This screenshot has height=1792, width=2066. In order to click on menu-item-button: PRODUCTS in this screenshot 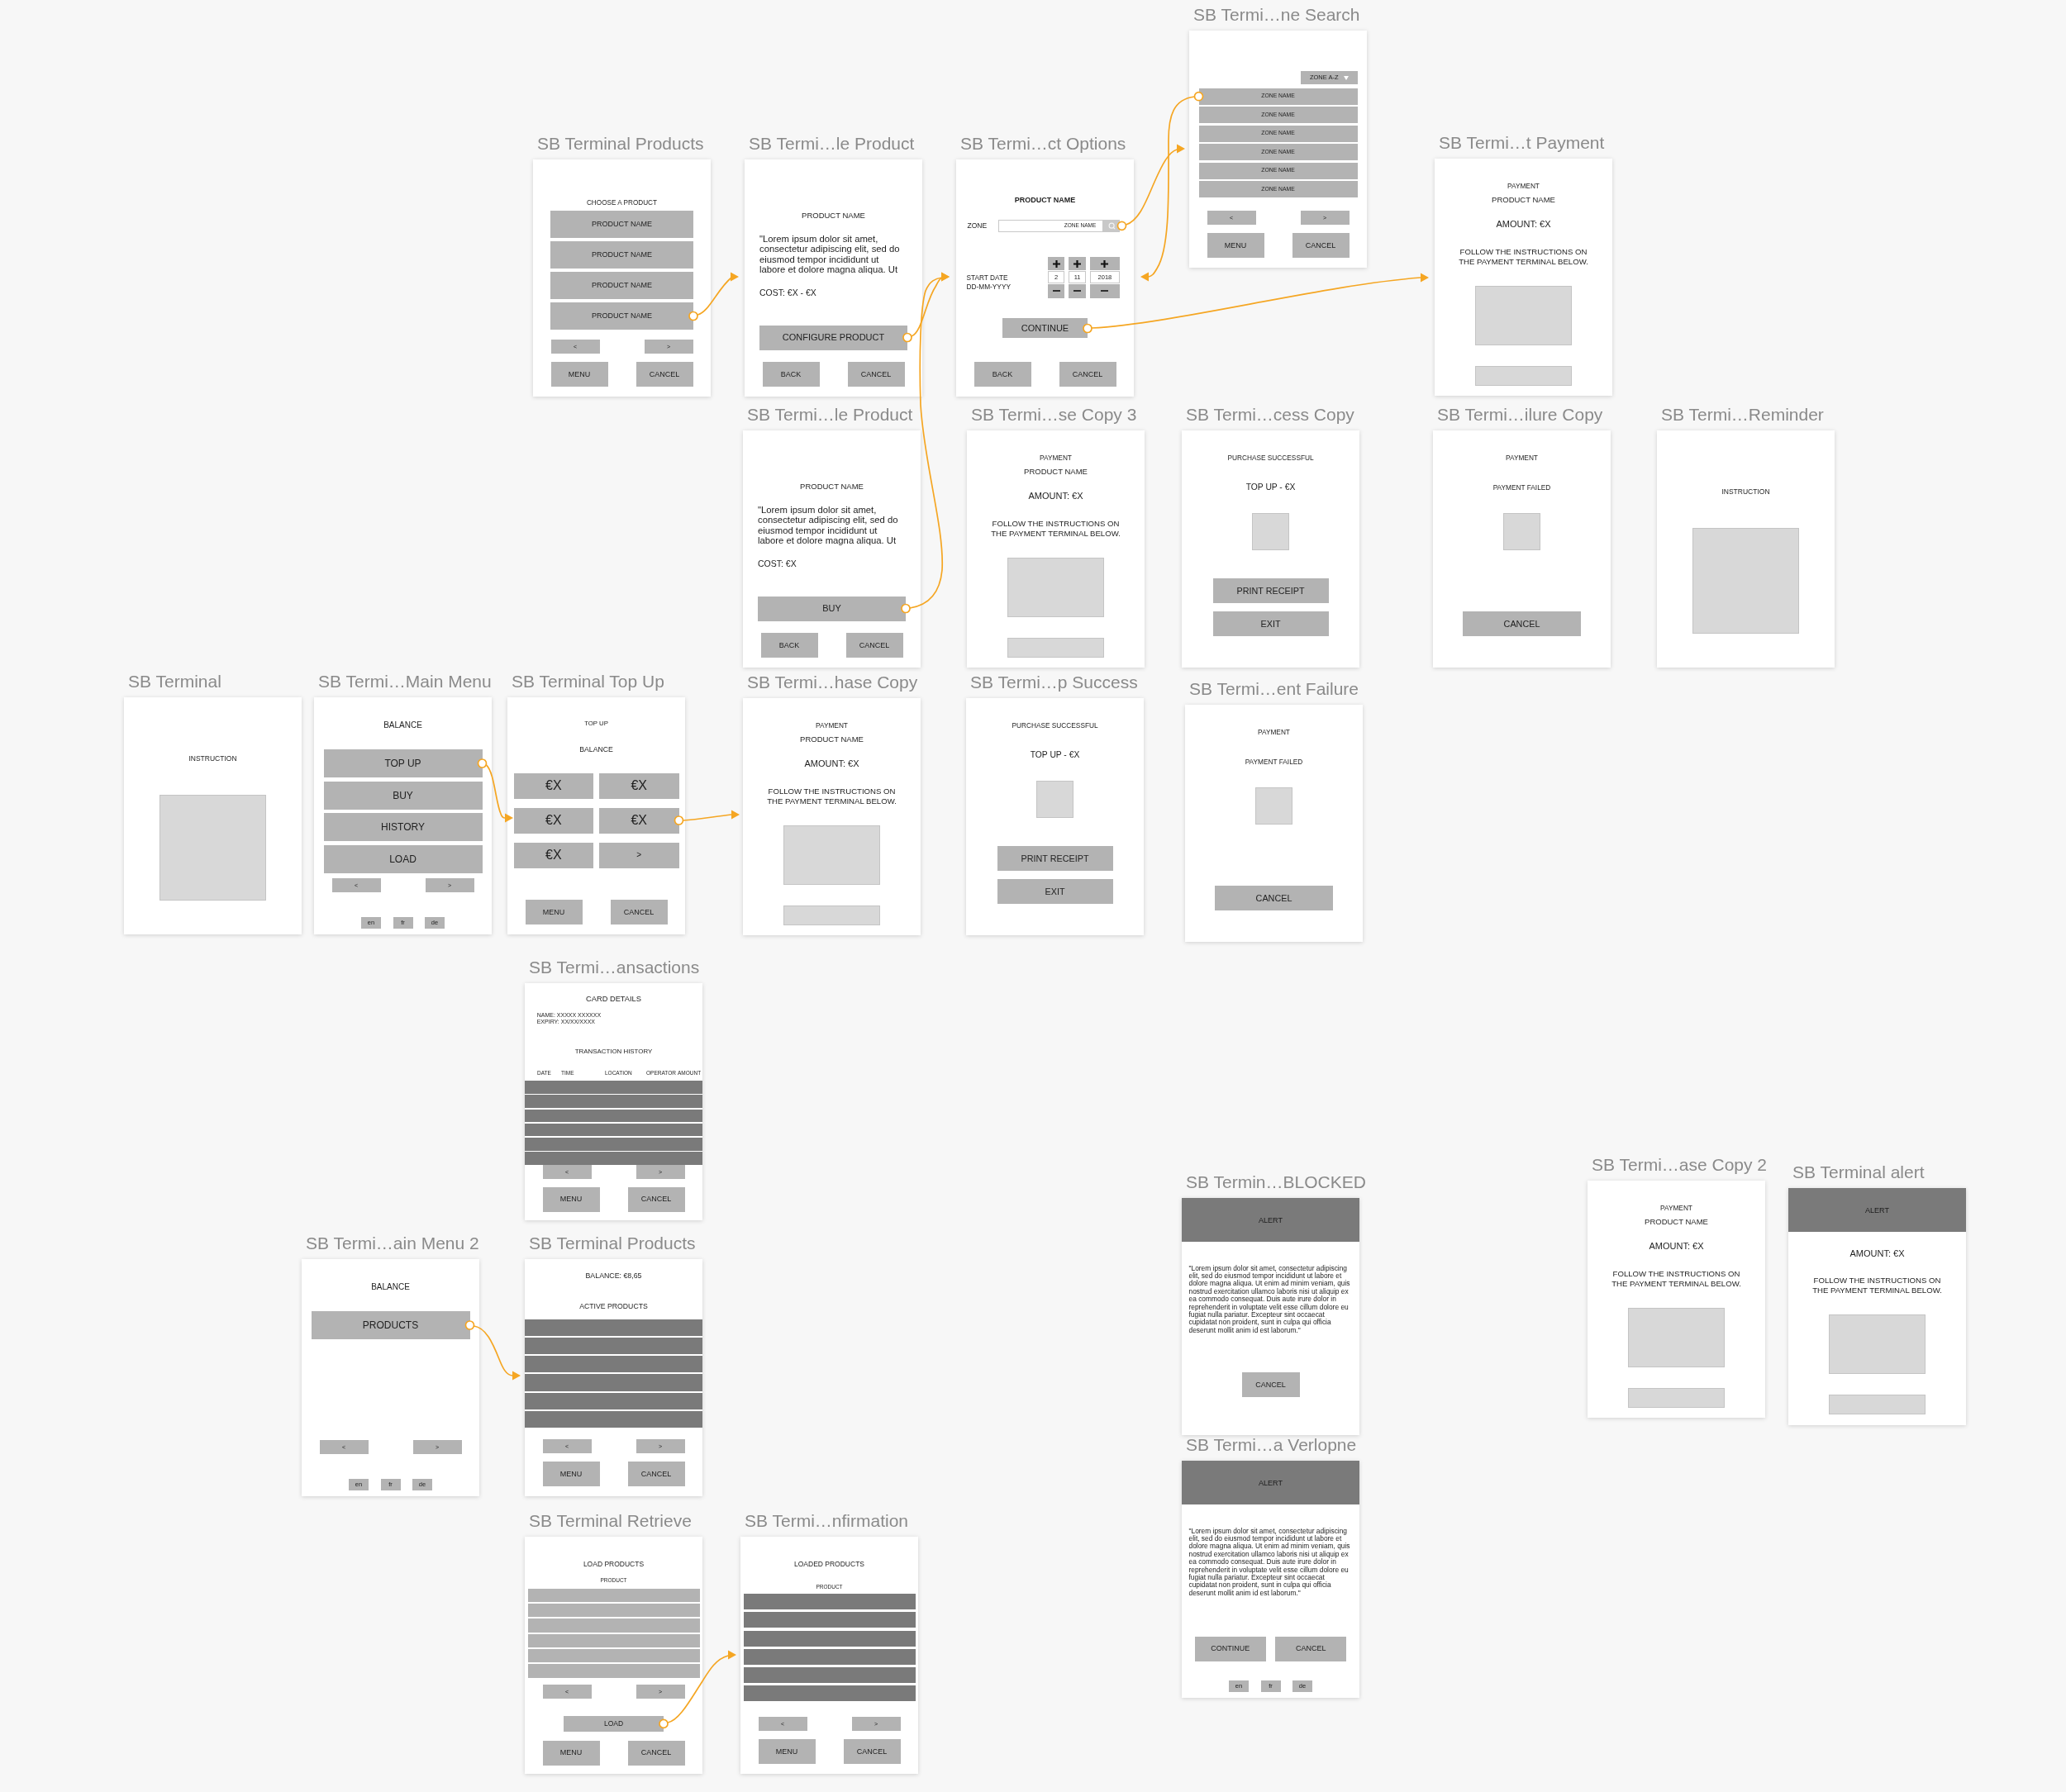, I will do `click(390, 1325)`.